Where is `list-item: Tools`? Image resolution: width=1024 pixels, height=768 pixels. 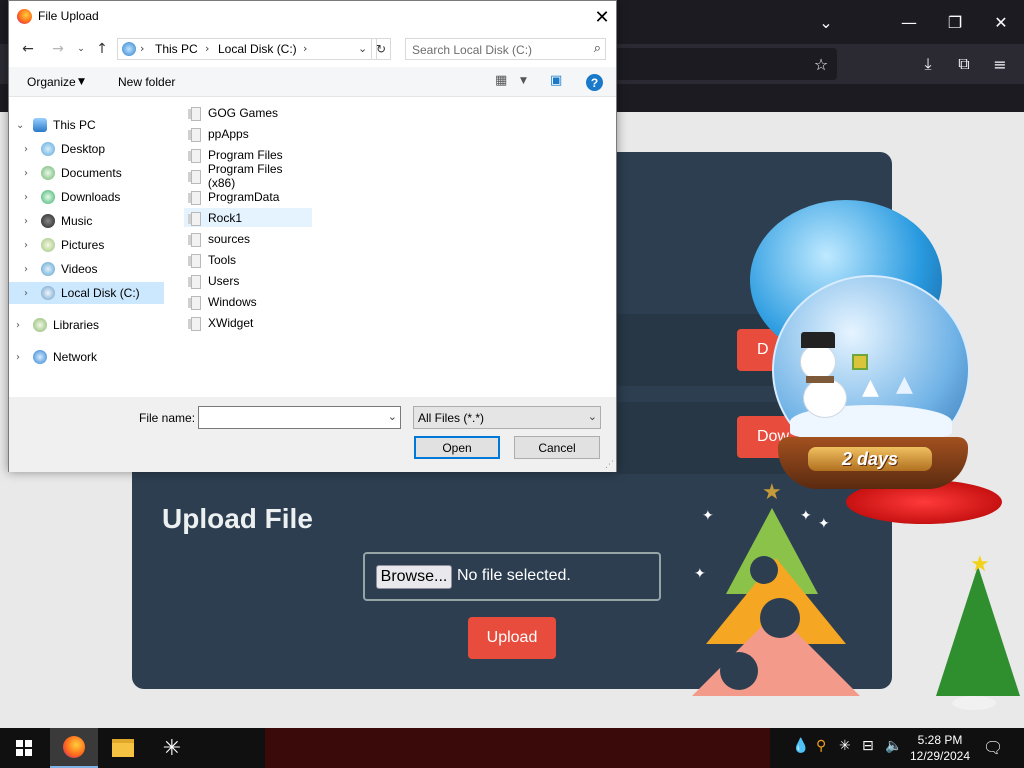 list-item: Tools is located at coordinates (248, 259).